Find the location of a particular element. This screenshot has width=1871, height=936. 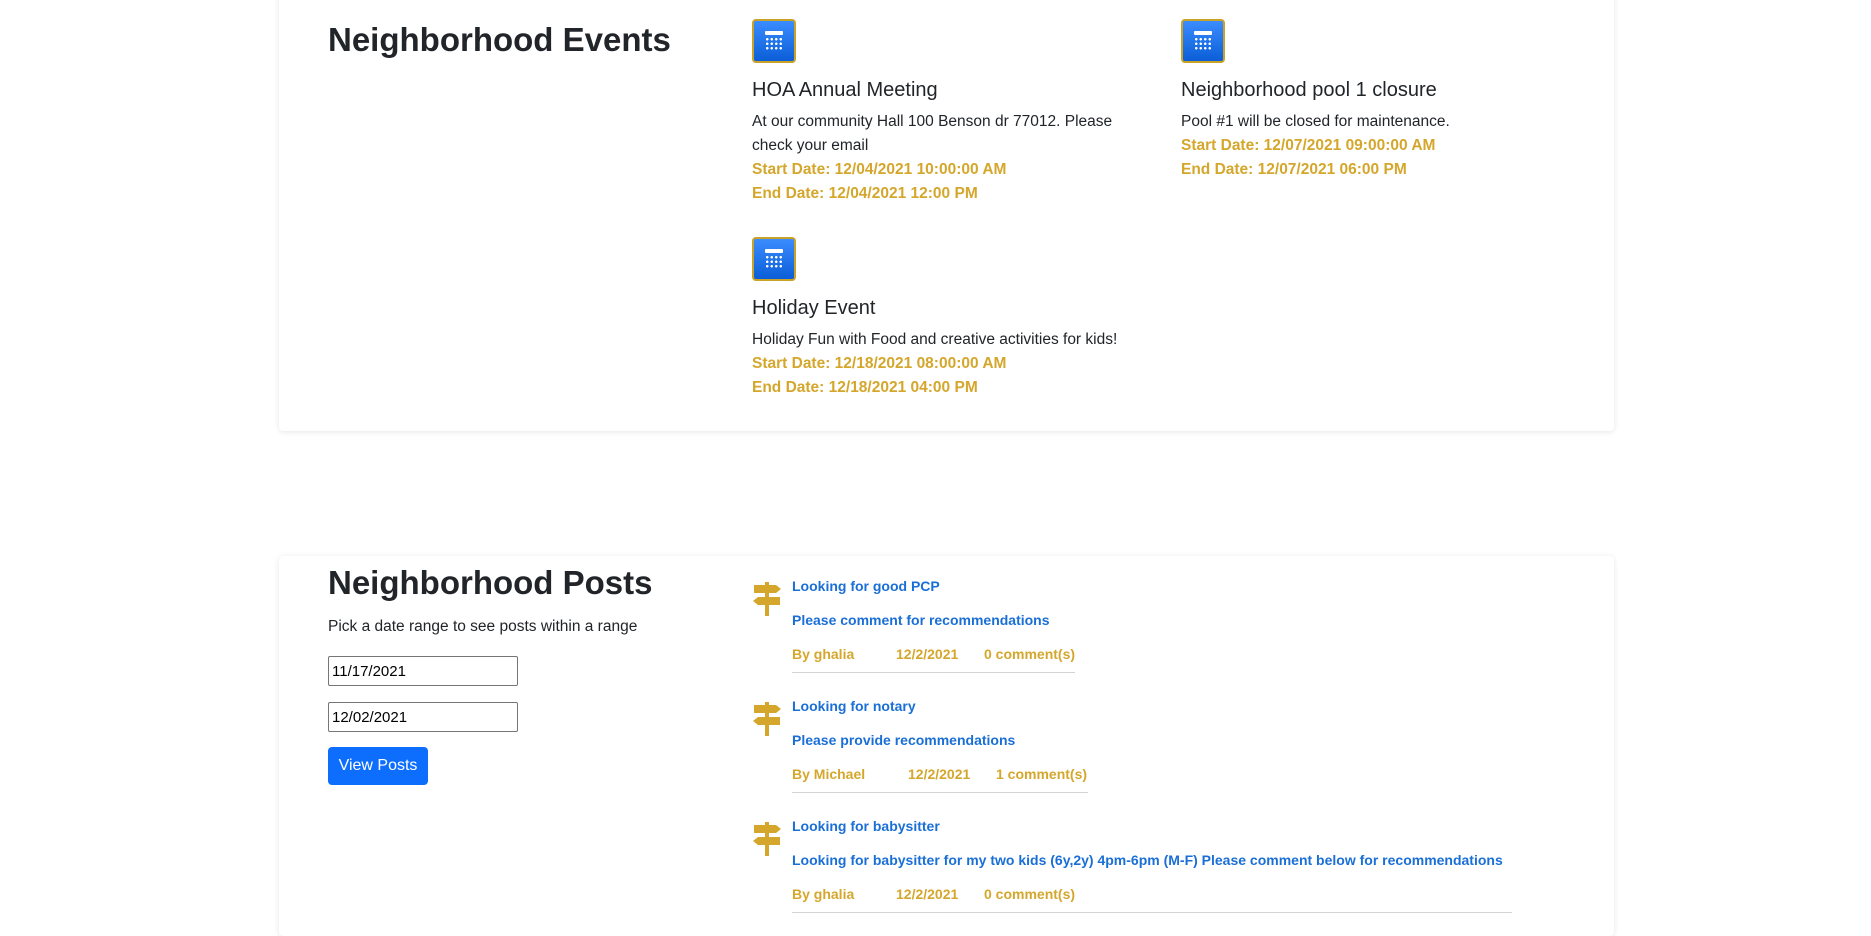

date-to-input is located at coordinates (423, 717).